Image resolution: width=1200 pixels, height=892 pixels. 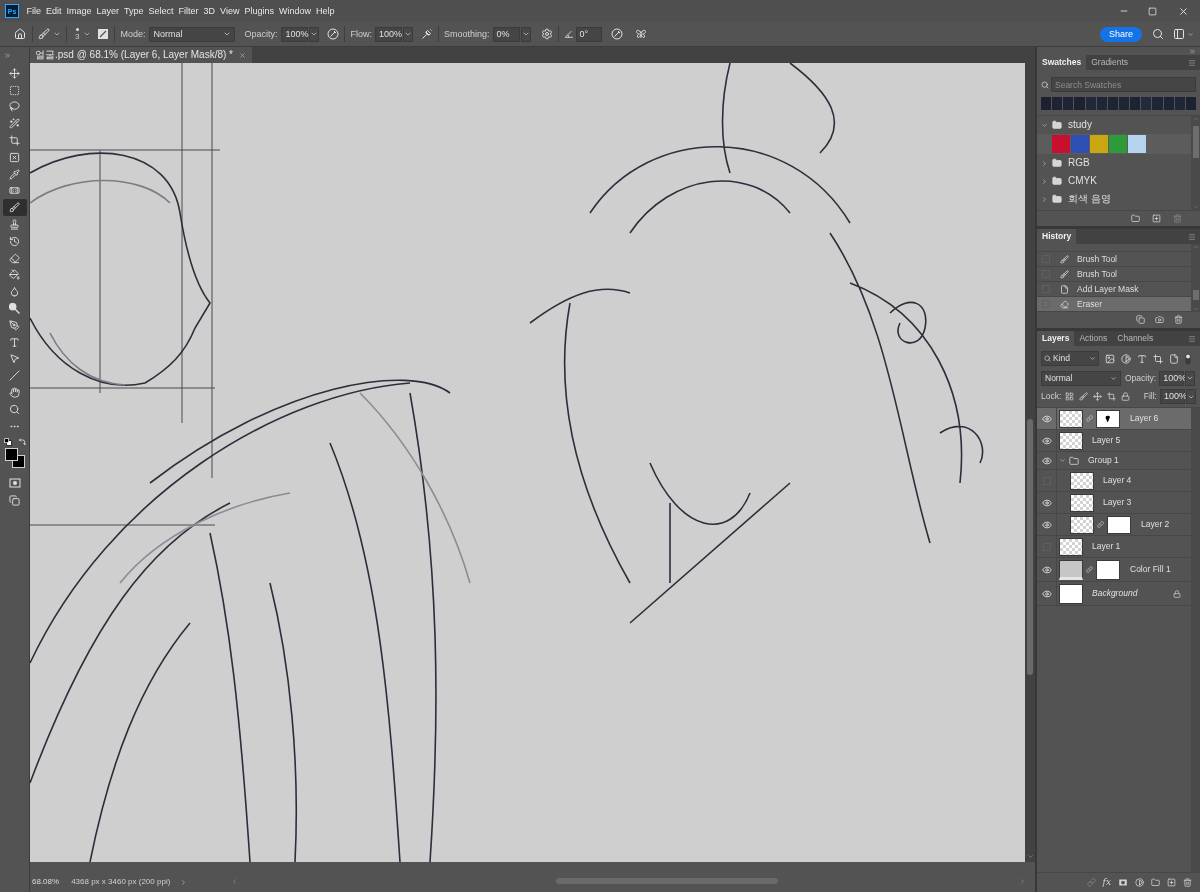 What do you see at coordinates (1114, 503) in the screenshot?
I see `layer-row: Layer 3` at bounding box center [1114, 503].